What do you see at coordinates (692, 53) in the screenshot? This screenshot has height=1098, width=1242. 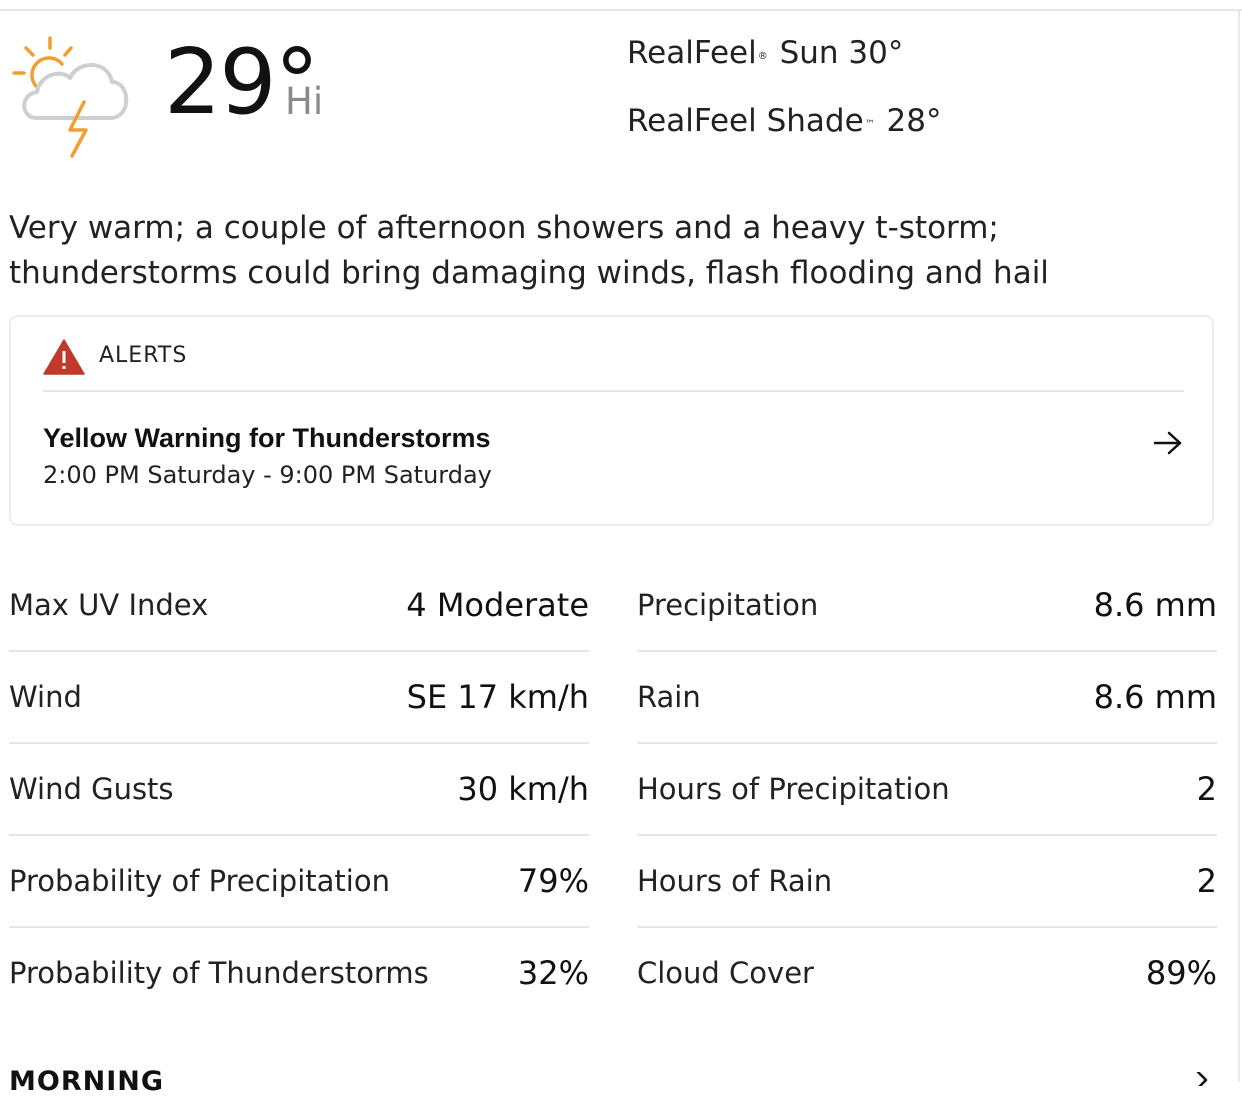 I see `realfeel-label: RealFeel` at bounding box center [692, 53].